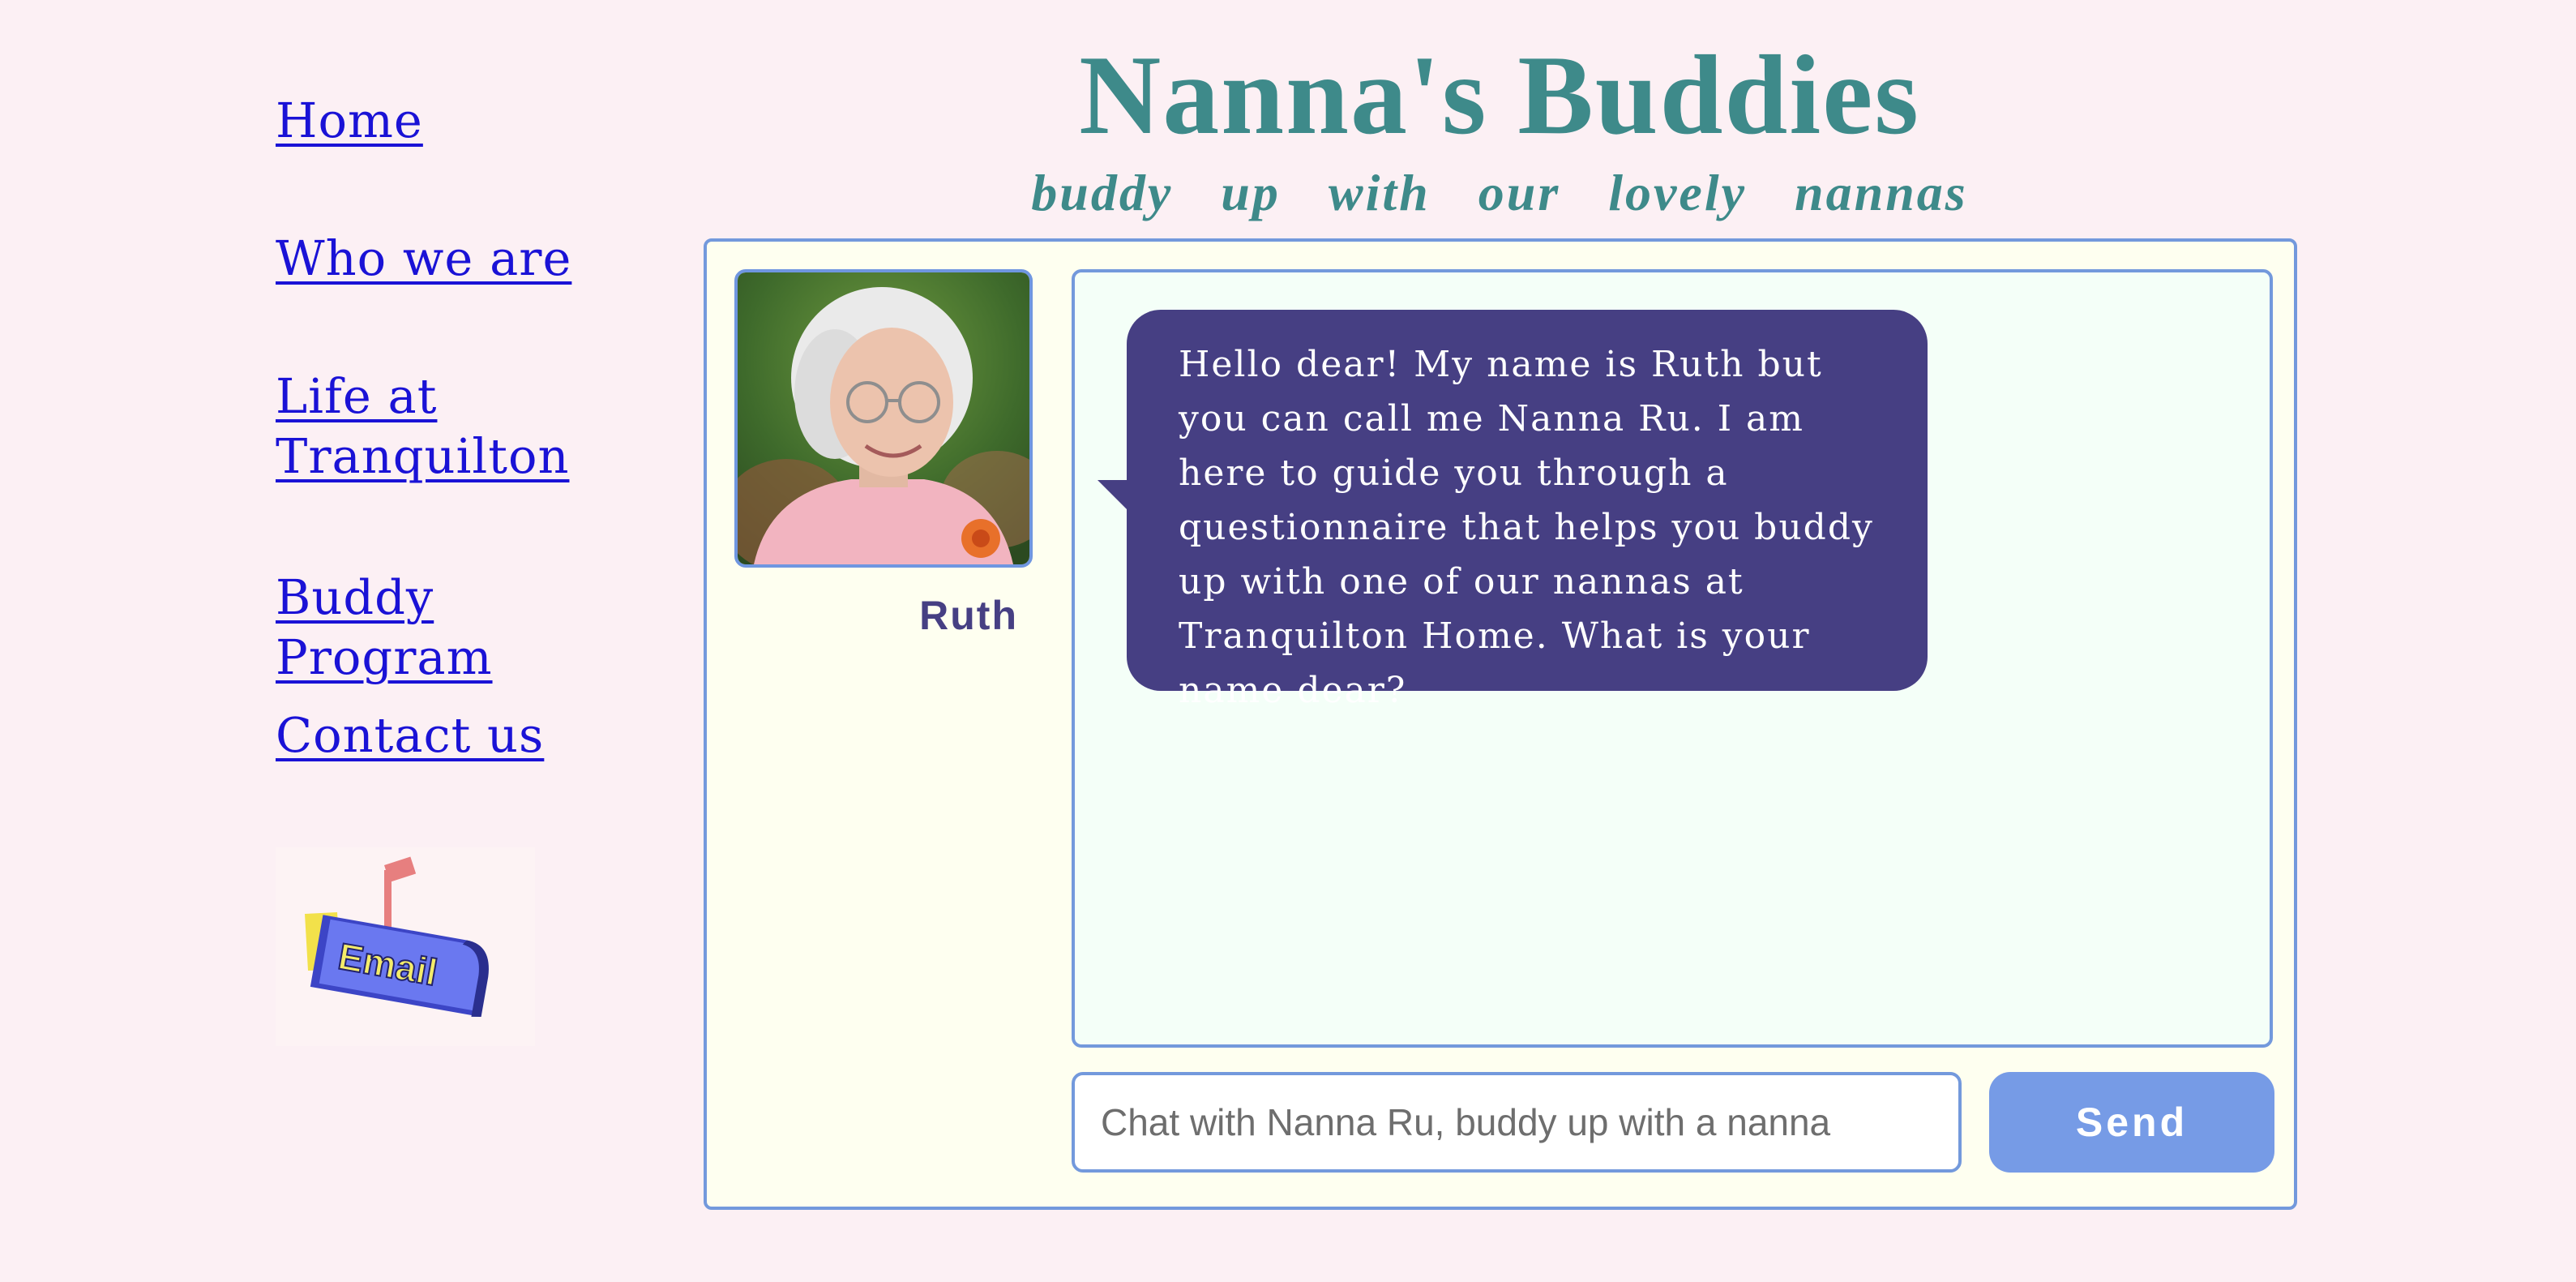 Image resolution: width=2576 pixels, height=1282 pixels. Describe the element at coordinates (424, 259) in the screenshot. I see `nav-link-who-we-are: Who we are` at that location.